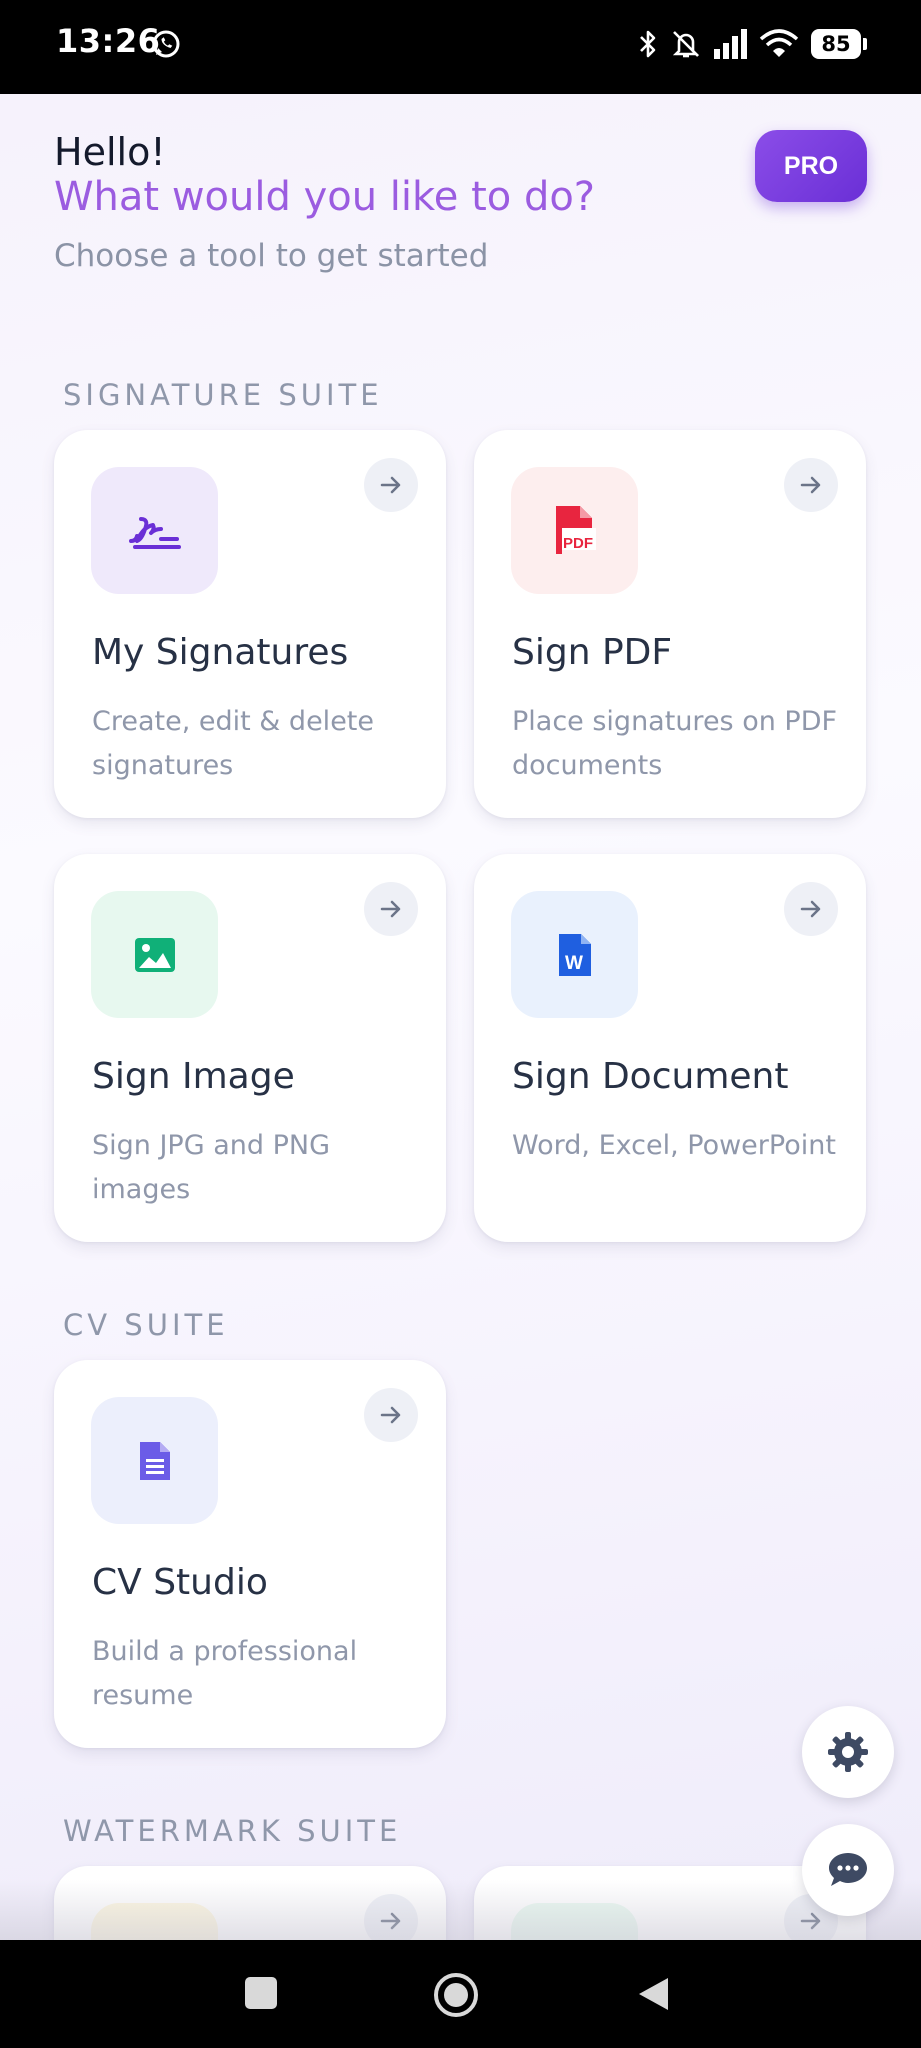  What do you see at coordinates (250, 1048) in the screenshot?
I see `card-sign-image: Sign Image Sign JPG and PNG images` at bounding box center [250, 1048].